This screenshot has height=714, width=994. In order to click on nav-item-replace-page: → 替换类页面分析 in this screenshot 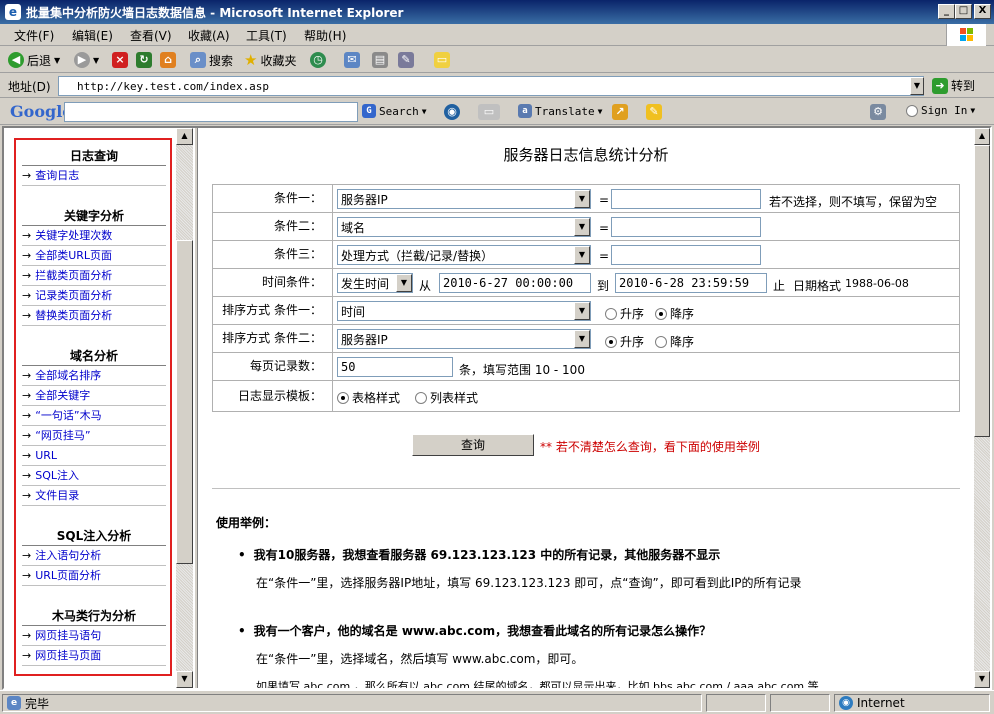, I will do `click(94, 316)`.